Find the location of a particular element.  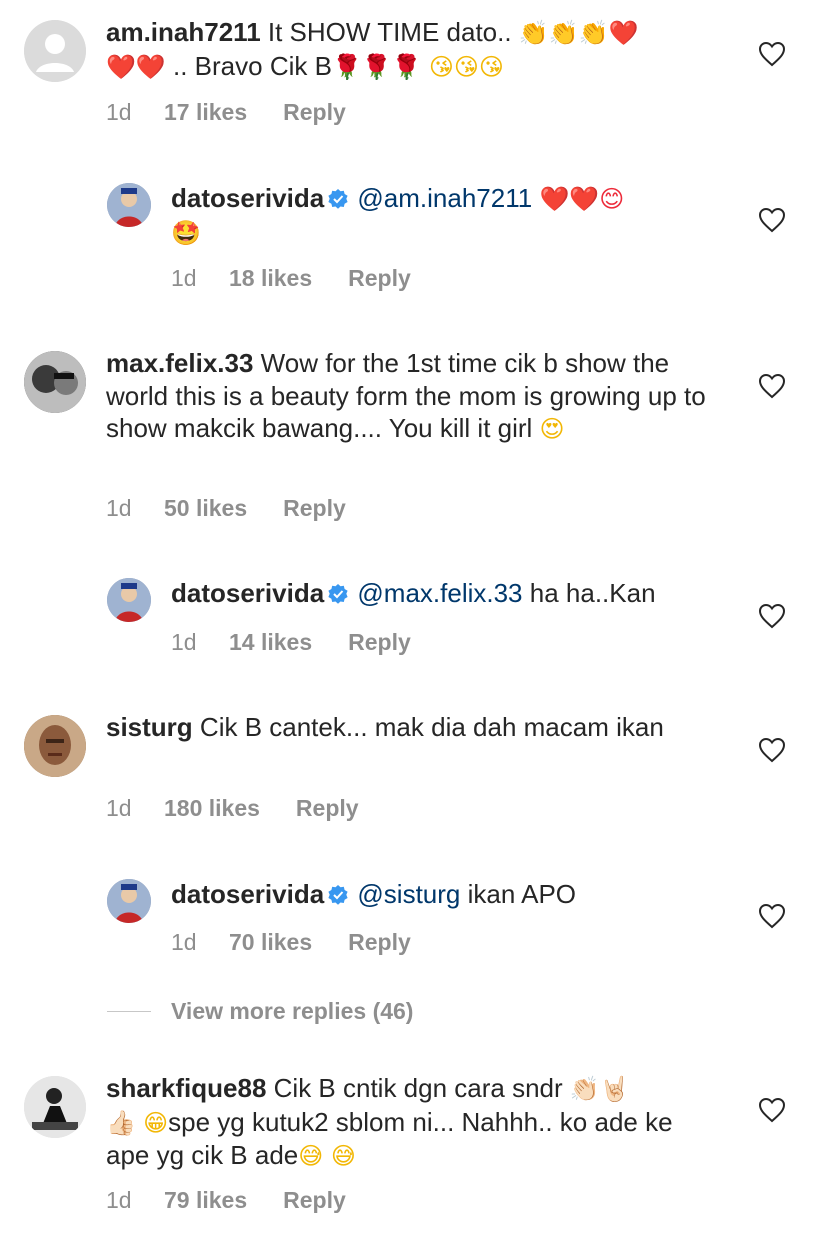

like-count: 14 likes is located at coordinates (270, 642).